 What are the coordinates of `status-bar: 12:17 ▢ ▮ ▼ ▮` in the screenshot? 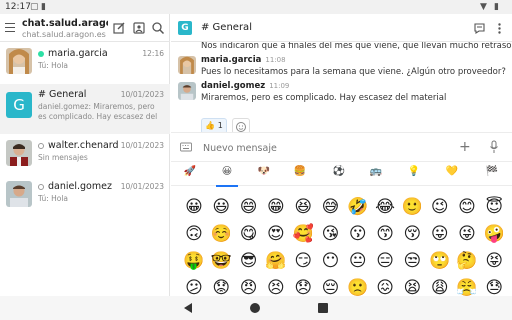 It's located at (256, 7).